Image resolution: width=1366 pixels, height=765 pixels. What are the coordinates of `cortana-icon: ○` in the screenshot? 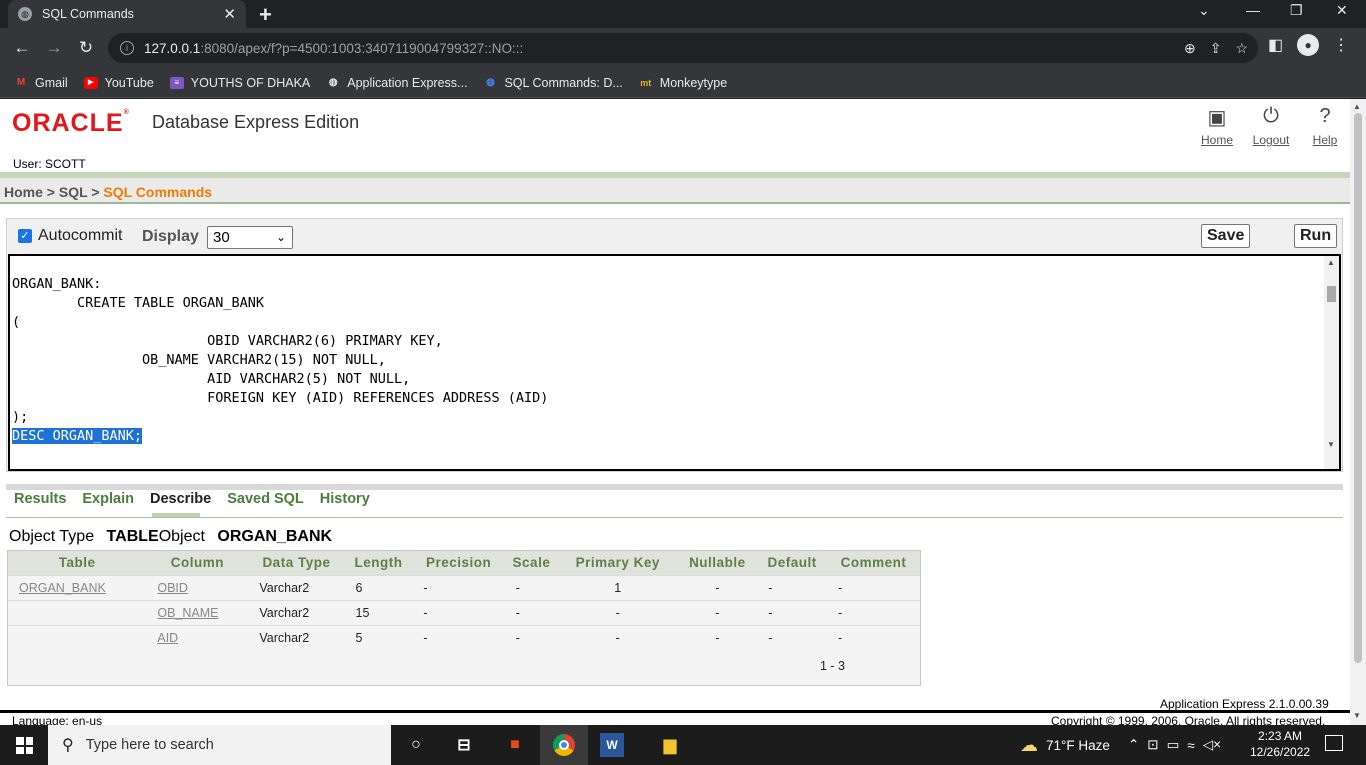 It's located at (416, 745).